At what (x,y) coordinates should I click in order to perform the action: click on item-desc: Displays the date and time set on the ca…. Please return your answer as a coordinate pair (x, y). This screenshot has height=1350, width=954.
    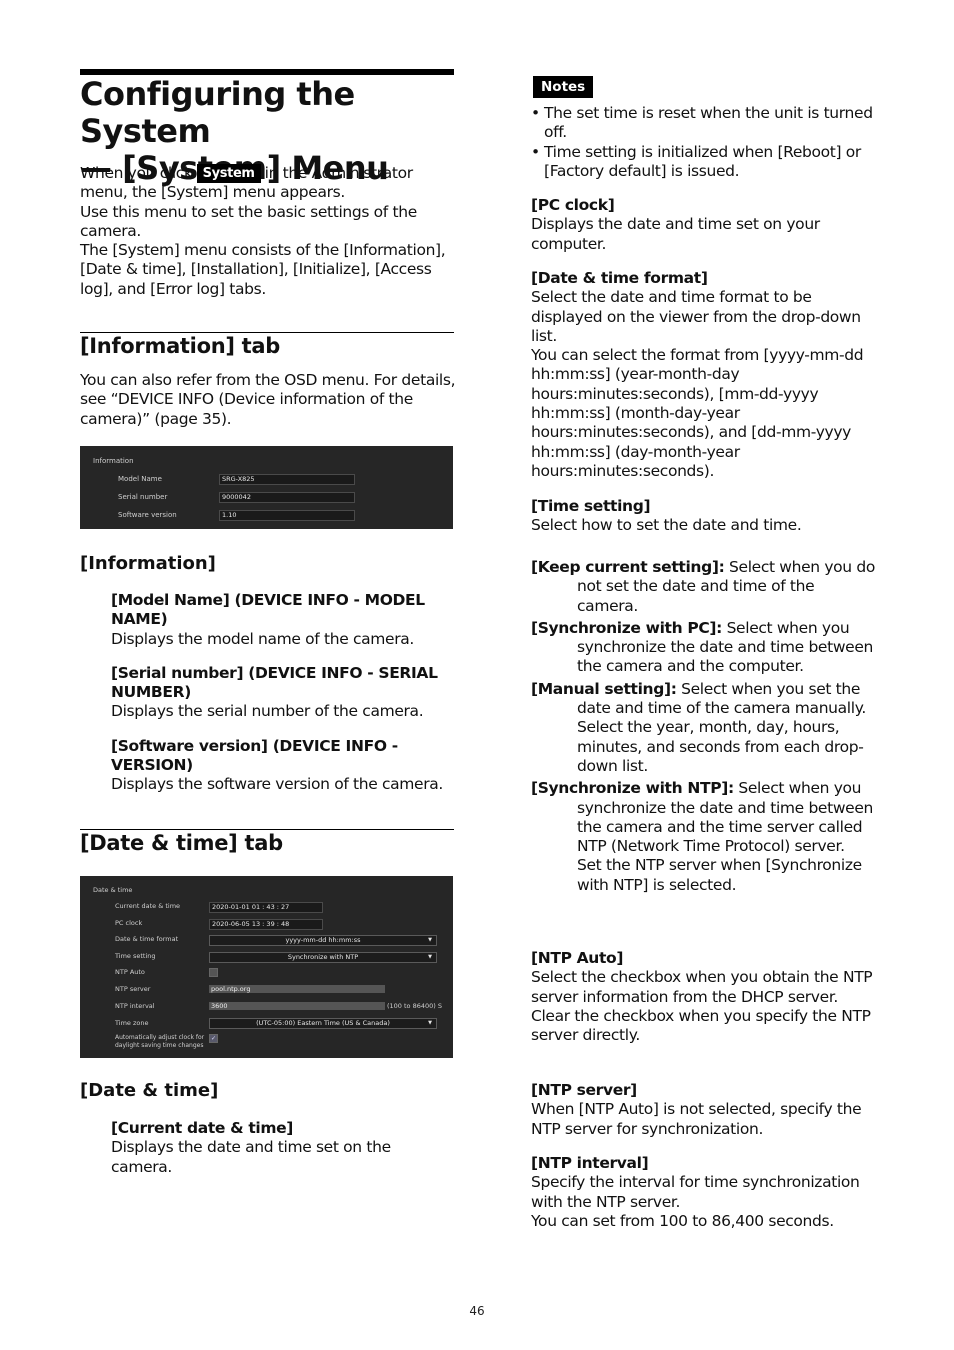
    Looking at the image, I should click on (251, 1157).